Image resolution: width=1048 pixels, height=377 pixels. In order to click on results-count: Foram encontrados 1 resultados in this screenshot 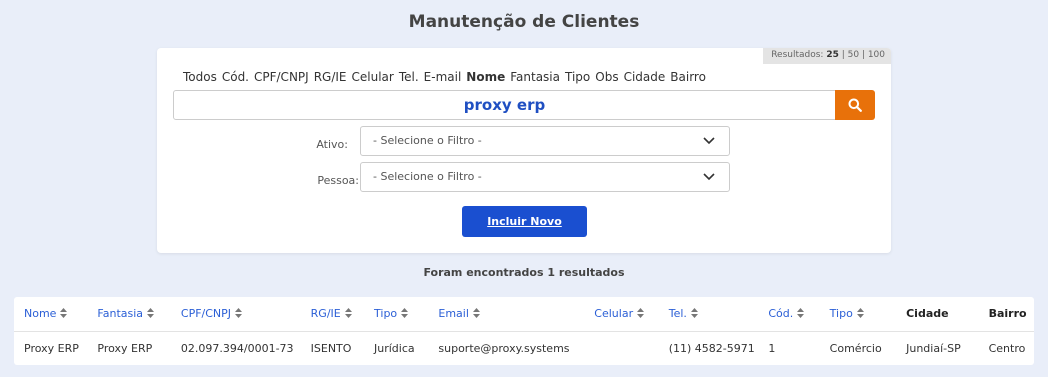, I will do `click(524, 272)`.